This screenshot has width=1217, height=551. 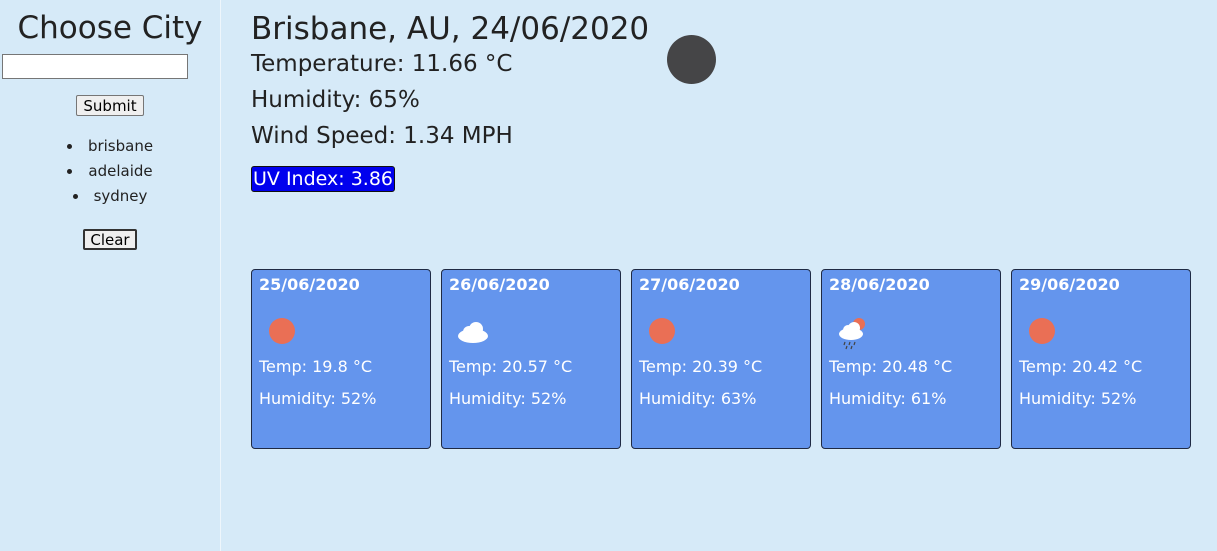 I want to click on history-item-brisbane: brisbane, so click(x=110, y=146).